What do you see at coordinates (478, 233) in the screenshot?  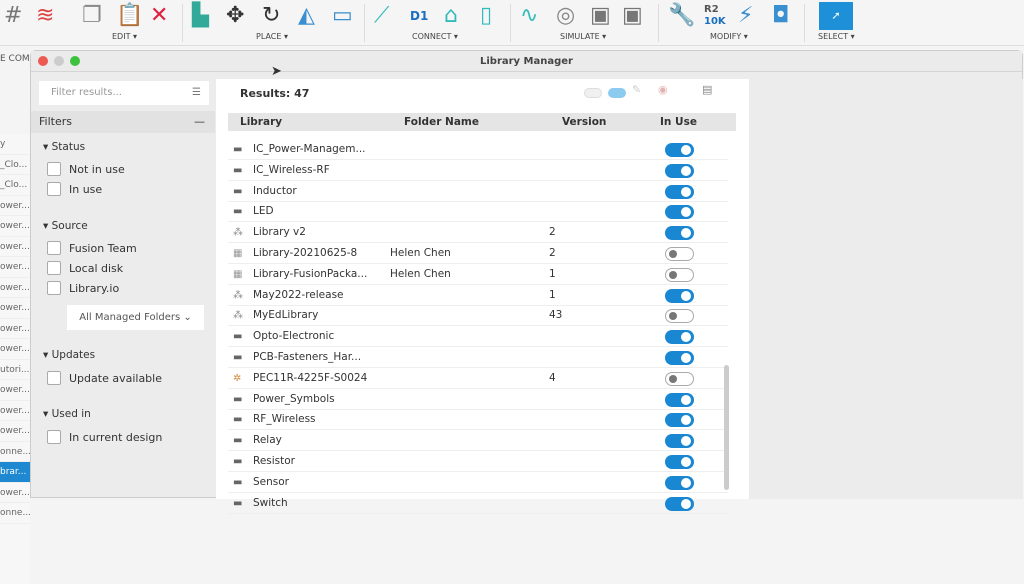 I see `table-row: ⁂ Library v2 2` at bounding box center [478, 233].